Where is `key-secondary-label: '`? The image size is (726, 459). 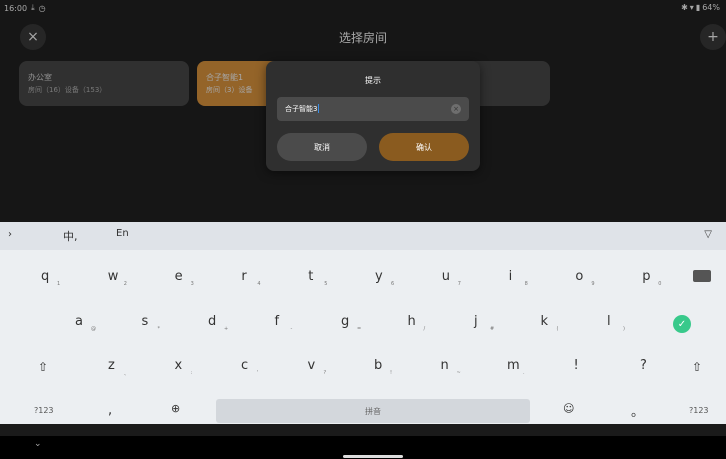
key-secondary-label: ' is located at coordinates (258, 373).